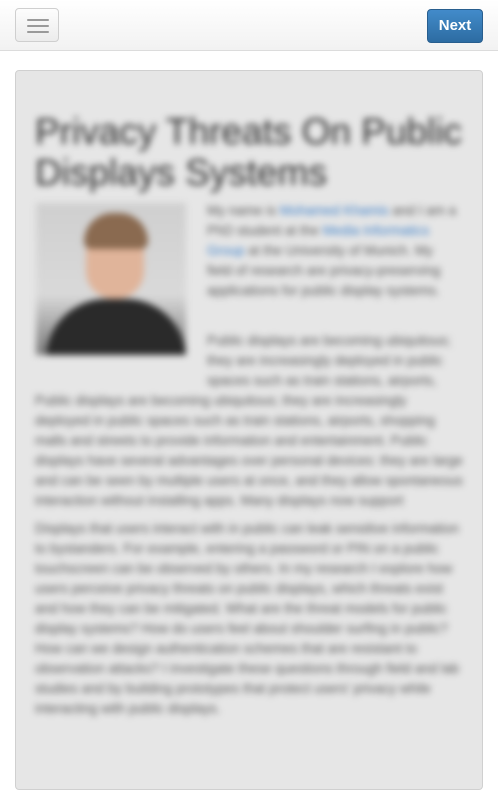 This screenshot has height=790, width=498. Describe the element at coordinates (249, 25) in the screenshot. I see `top-navbar: Next` at that location.